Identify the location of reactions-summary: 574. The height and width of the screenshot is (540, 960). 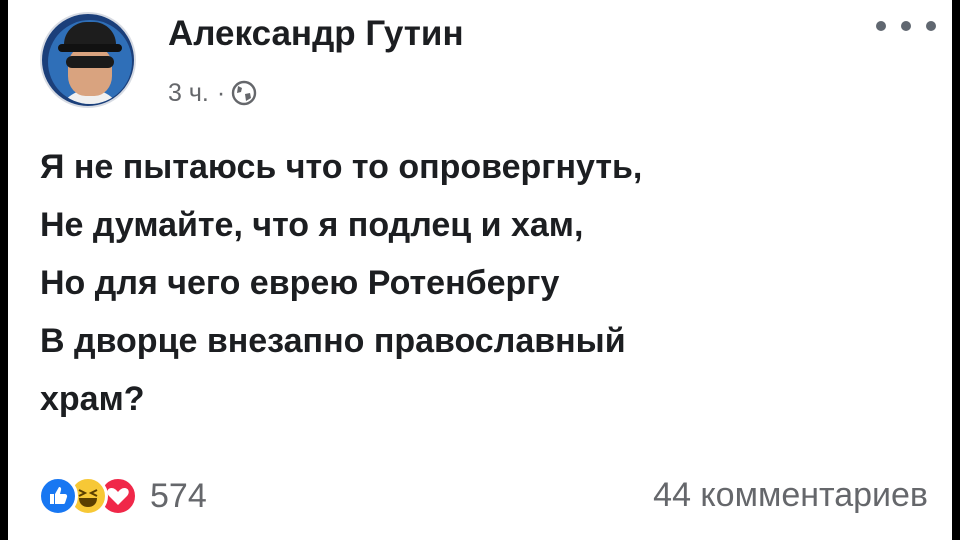
(122, 496).